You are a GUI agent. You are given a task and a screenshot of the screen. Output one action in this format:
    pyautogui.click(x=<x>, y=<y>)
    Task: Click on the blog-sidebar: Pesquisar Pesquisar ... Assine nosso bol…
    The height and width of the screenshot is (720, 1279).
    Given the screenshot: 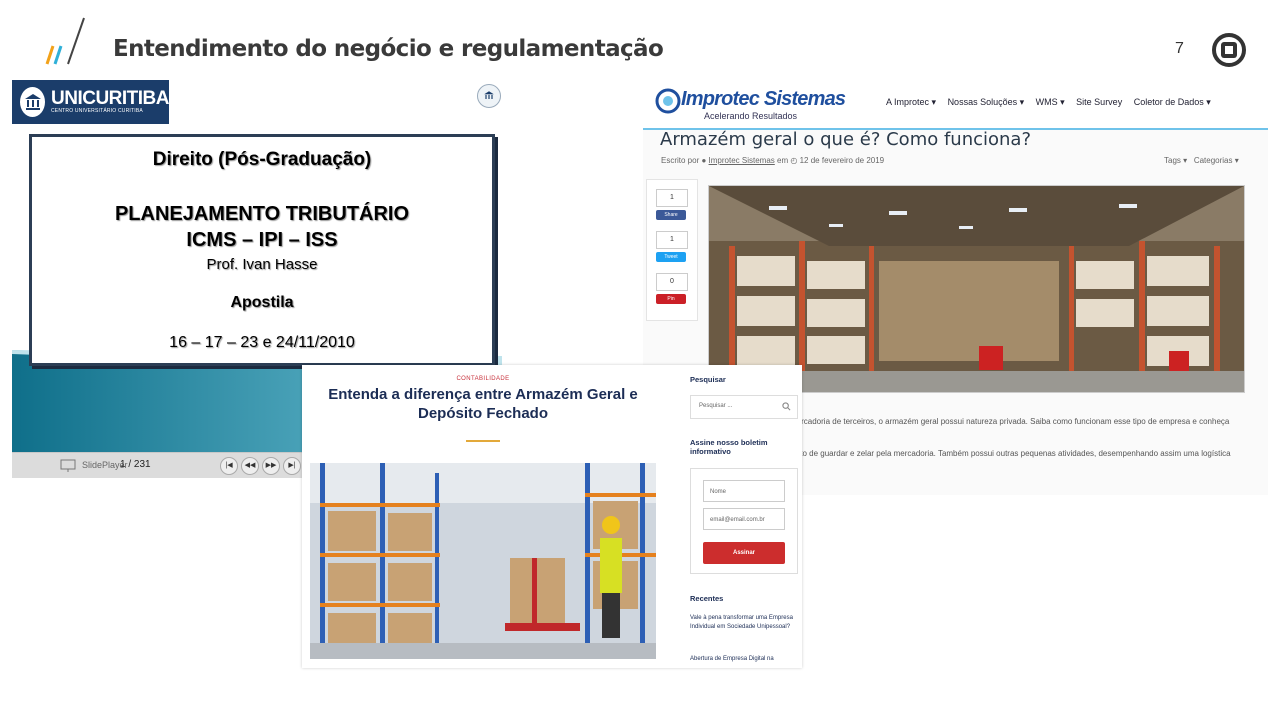 What is the action you would take?
    pyautogui.click(x=746, y=516)
    